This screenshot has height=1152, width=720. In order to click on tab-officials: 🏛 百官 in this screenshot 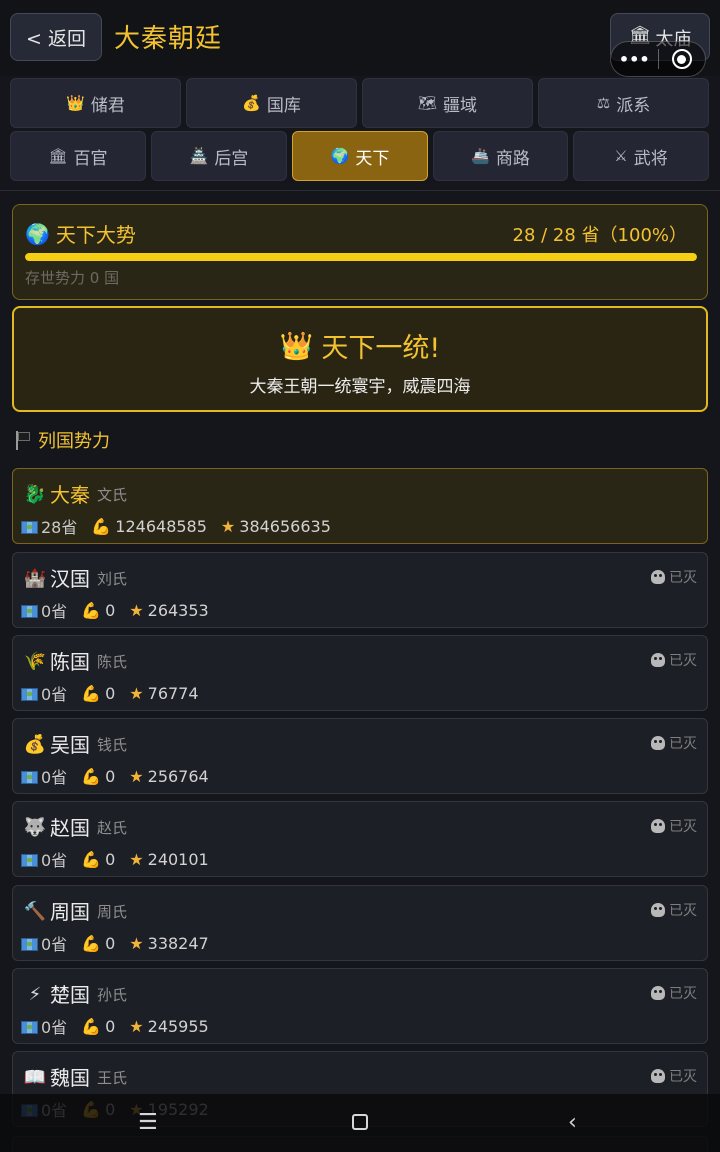, I will do `click(78, 156)`.